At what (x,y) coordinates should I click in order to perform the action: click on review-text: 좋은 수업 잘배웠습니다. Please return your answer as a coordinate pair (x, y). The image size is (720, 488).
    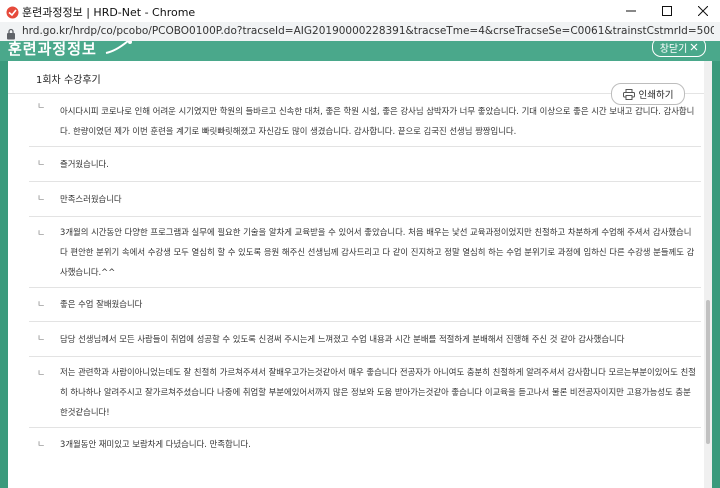
    Looking at the image, I should click on (101, 304).